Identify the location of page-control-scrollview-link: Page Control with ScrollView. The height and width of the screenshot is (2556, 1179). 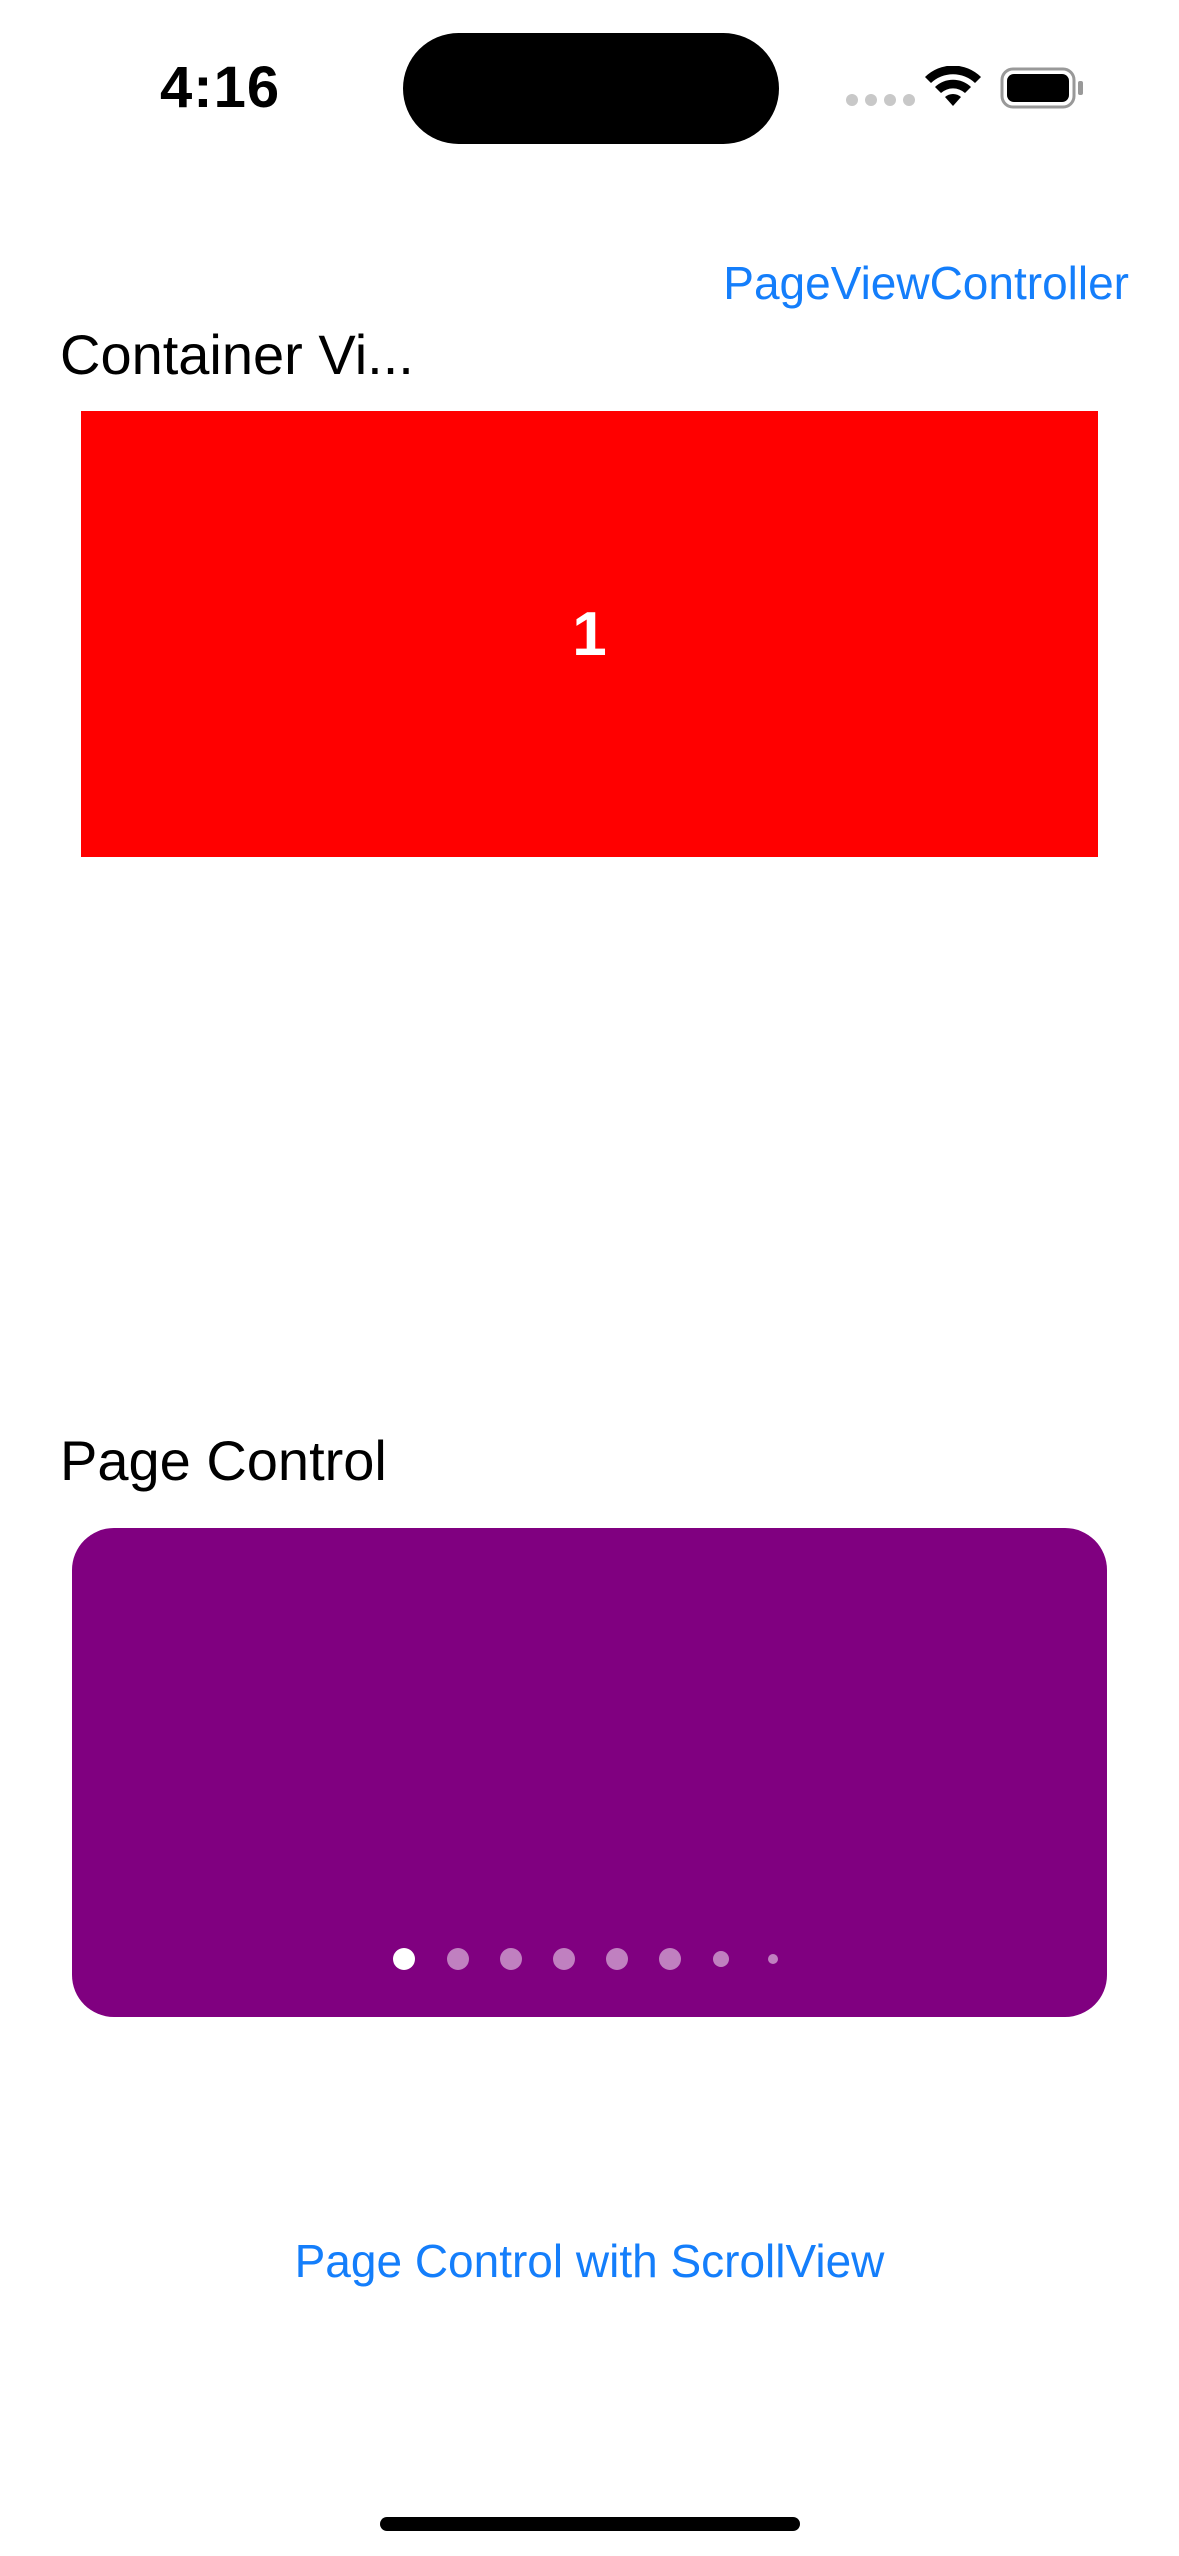
(589, 2261).